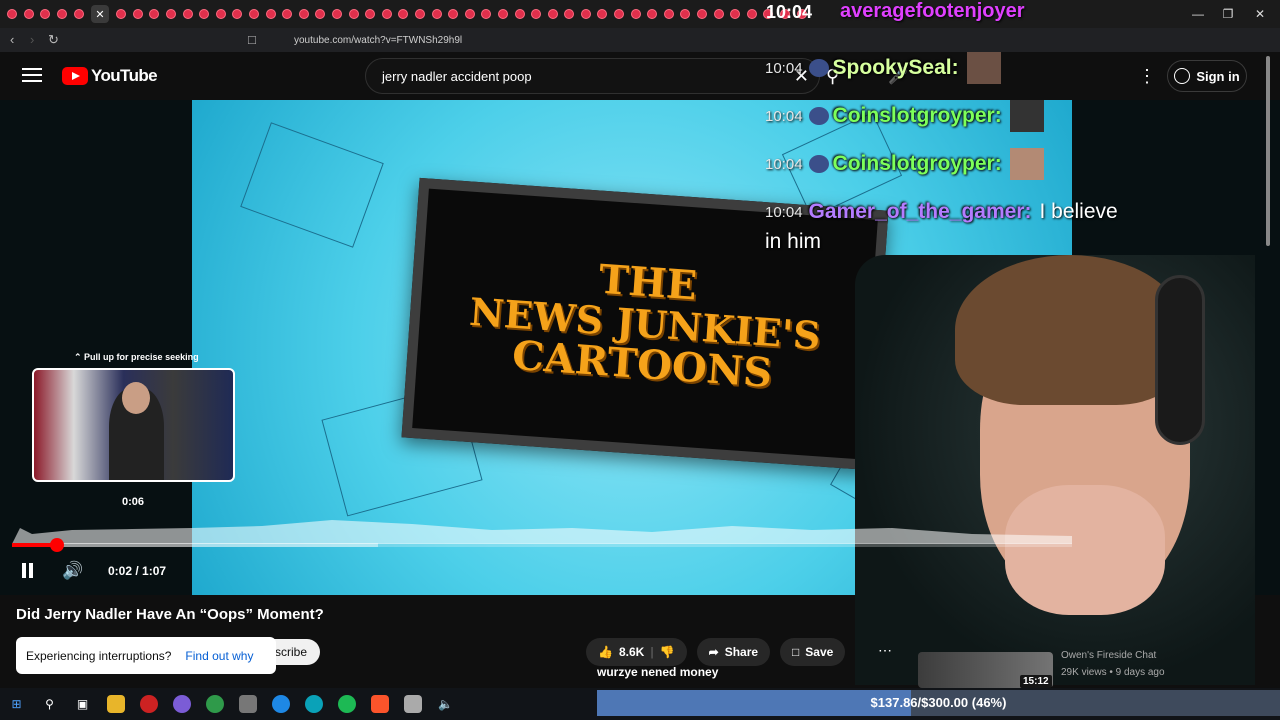  What do you see at coordinates (1198, 14) in the screenshot?
I see `minimize-icon: —` at bounding box center [1198, 14].